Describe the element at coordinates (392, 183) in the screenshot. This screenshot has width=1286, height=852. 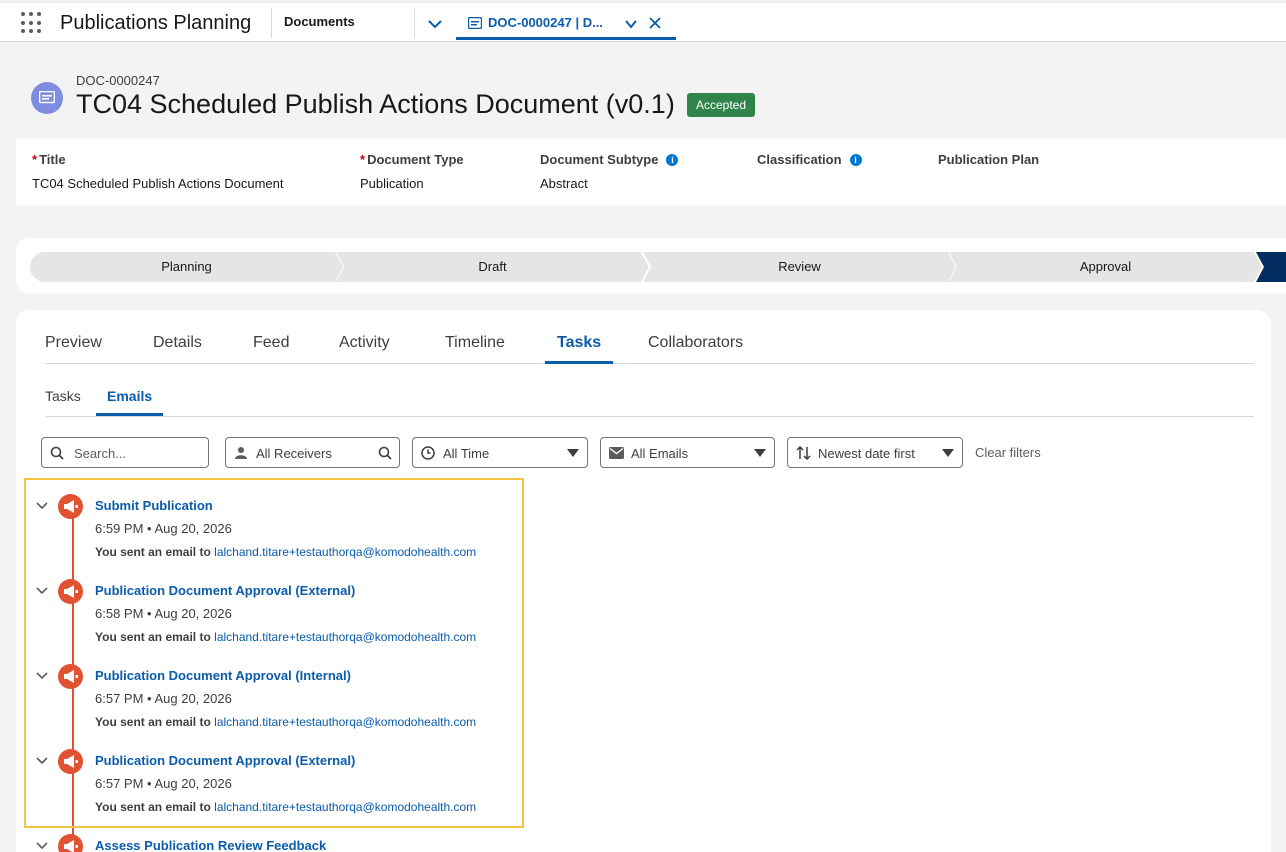
I see `field-value: Publication` at that location.